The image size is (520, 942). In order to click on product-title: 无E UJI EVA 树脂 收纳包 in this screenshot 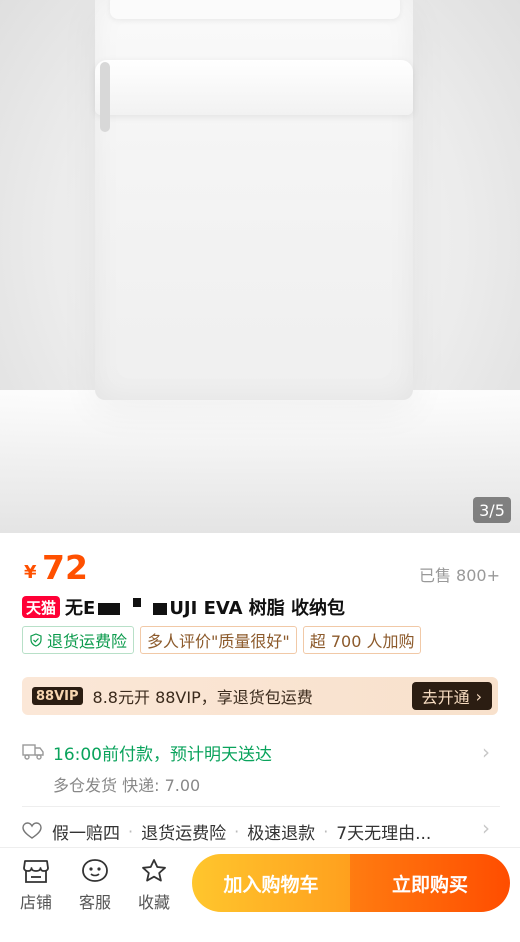, I will do `click(205, 608)`.